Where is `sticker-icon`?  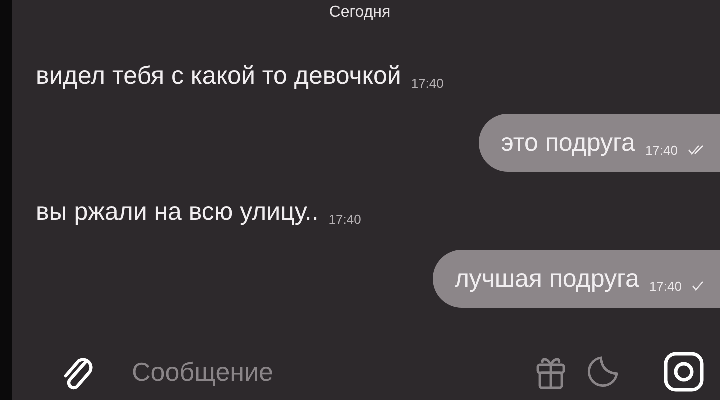 sticker-icon is located at coordinates (603, 372).